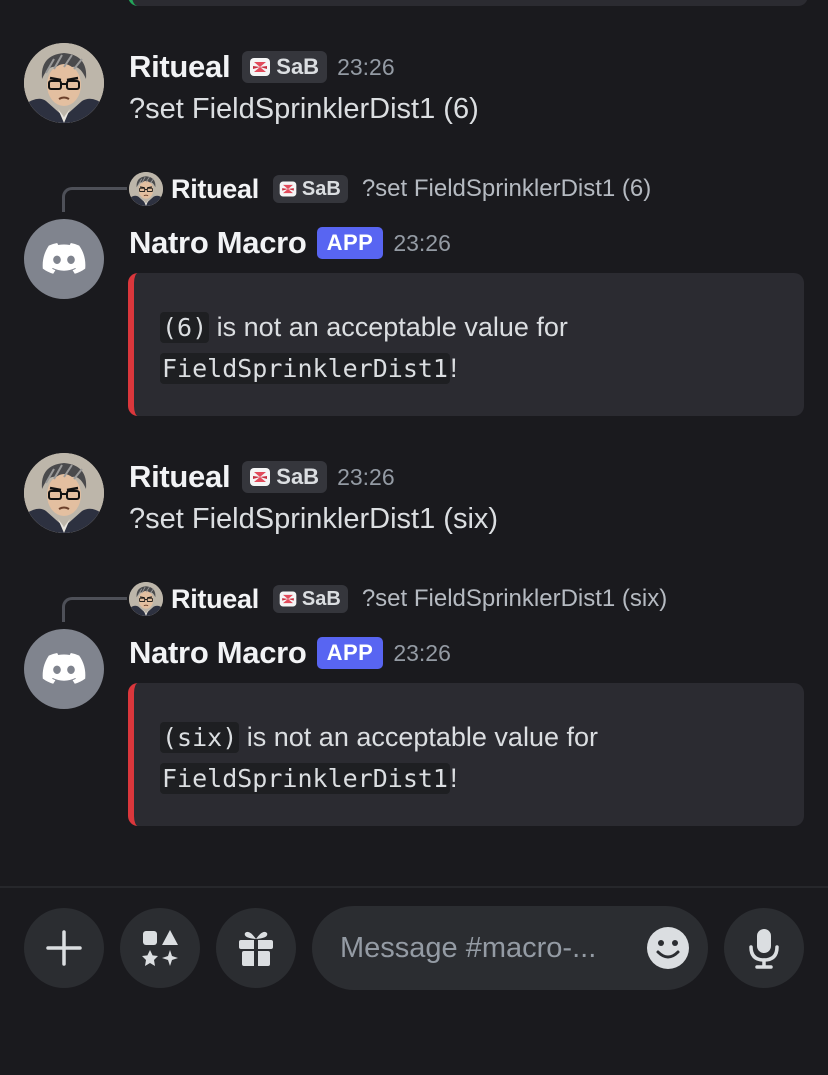  I want to click on gift-icon, so click(256, 948).